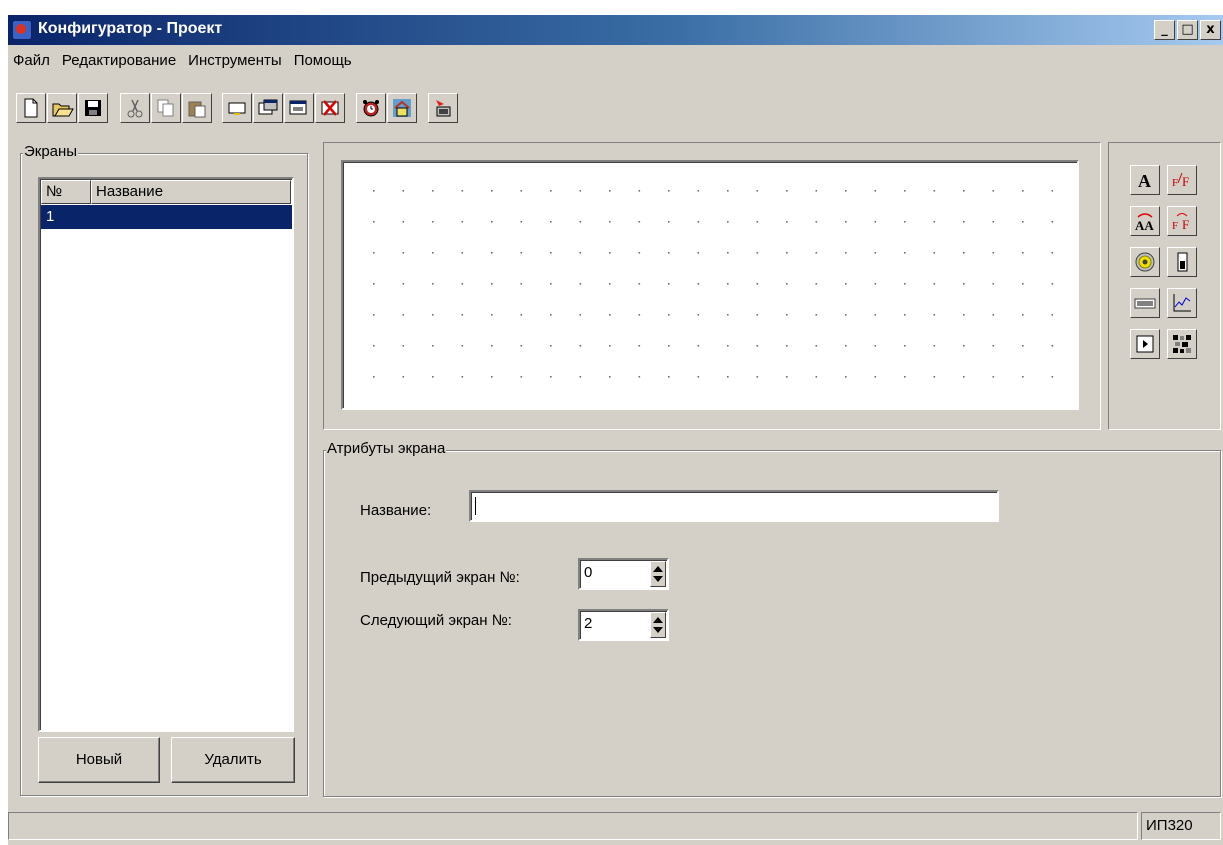 This screenshot has width=1223, height=845. I want to click on upload-to-device-icon, so click(443, 108).